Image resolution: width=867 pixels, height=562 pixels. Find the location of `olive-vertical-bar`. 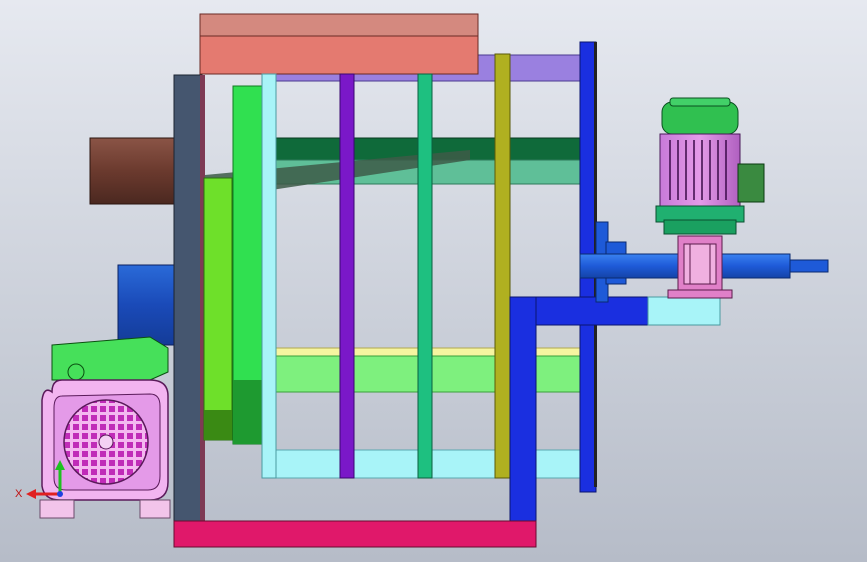

olive-vertical-bar is located at coordinates (502, 266).